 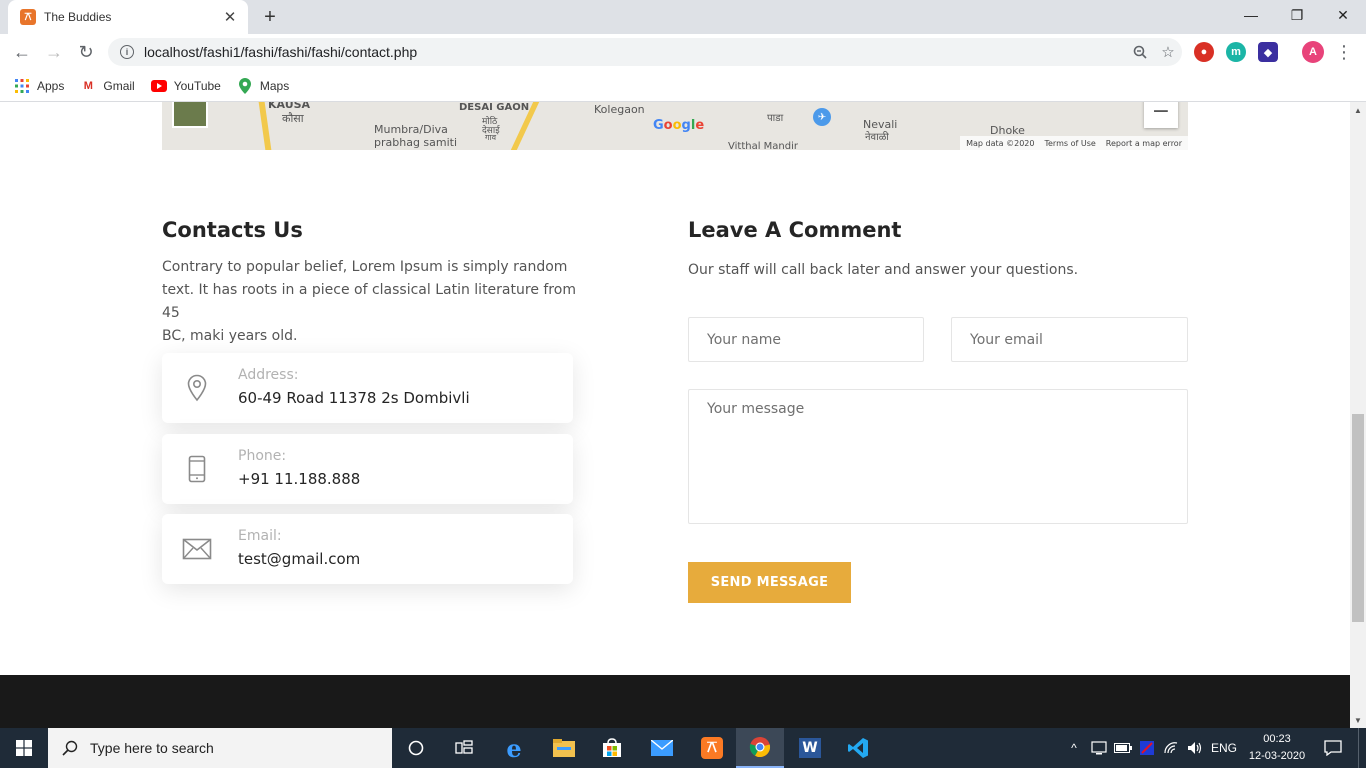 I want to click on map-label: Mumbra/Diva, so click(x=411, y=129).